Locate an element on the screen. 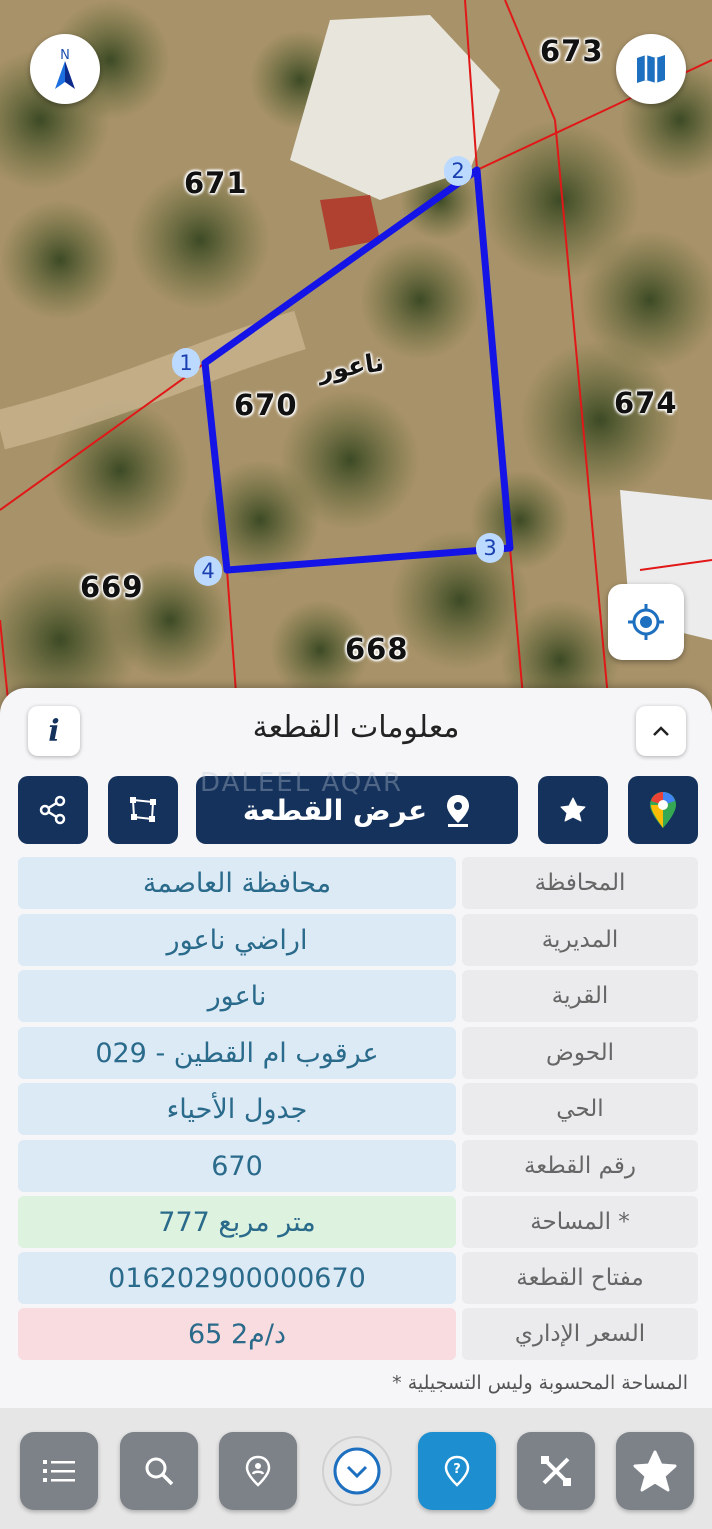 This screenshot has height=1529, width=712. basin-label: الحوض is located at coordinates (580, 1053).